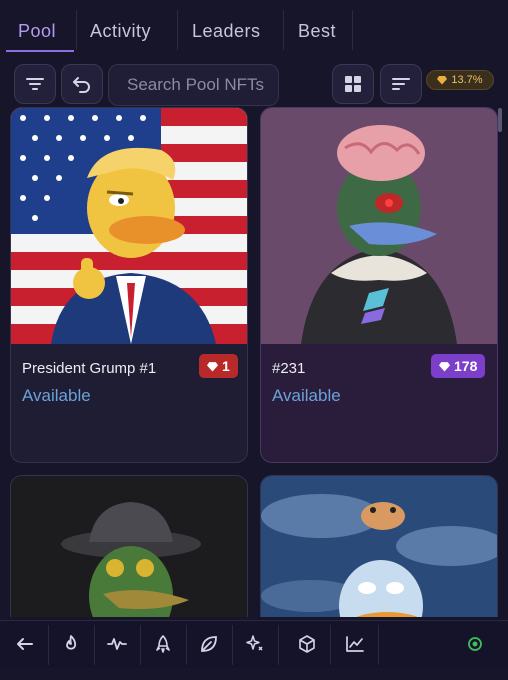 This screenshot has height=680, width=508. I want to click on cube-icon, so click(307, 644).